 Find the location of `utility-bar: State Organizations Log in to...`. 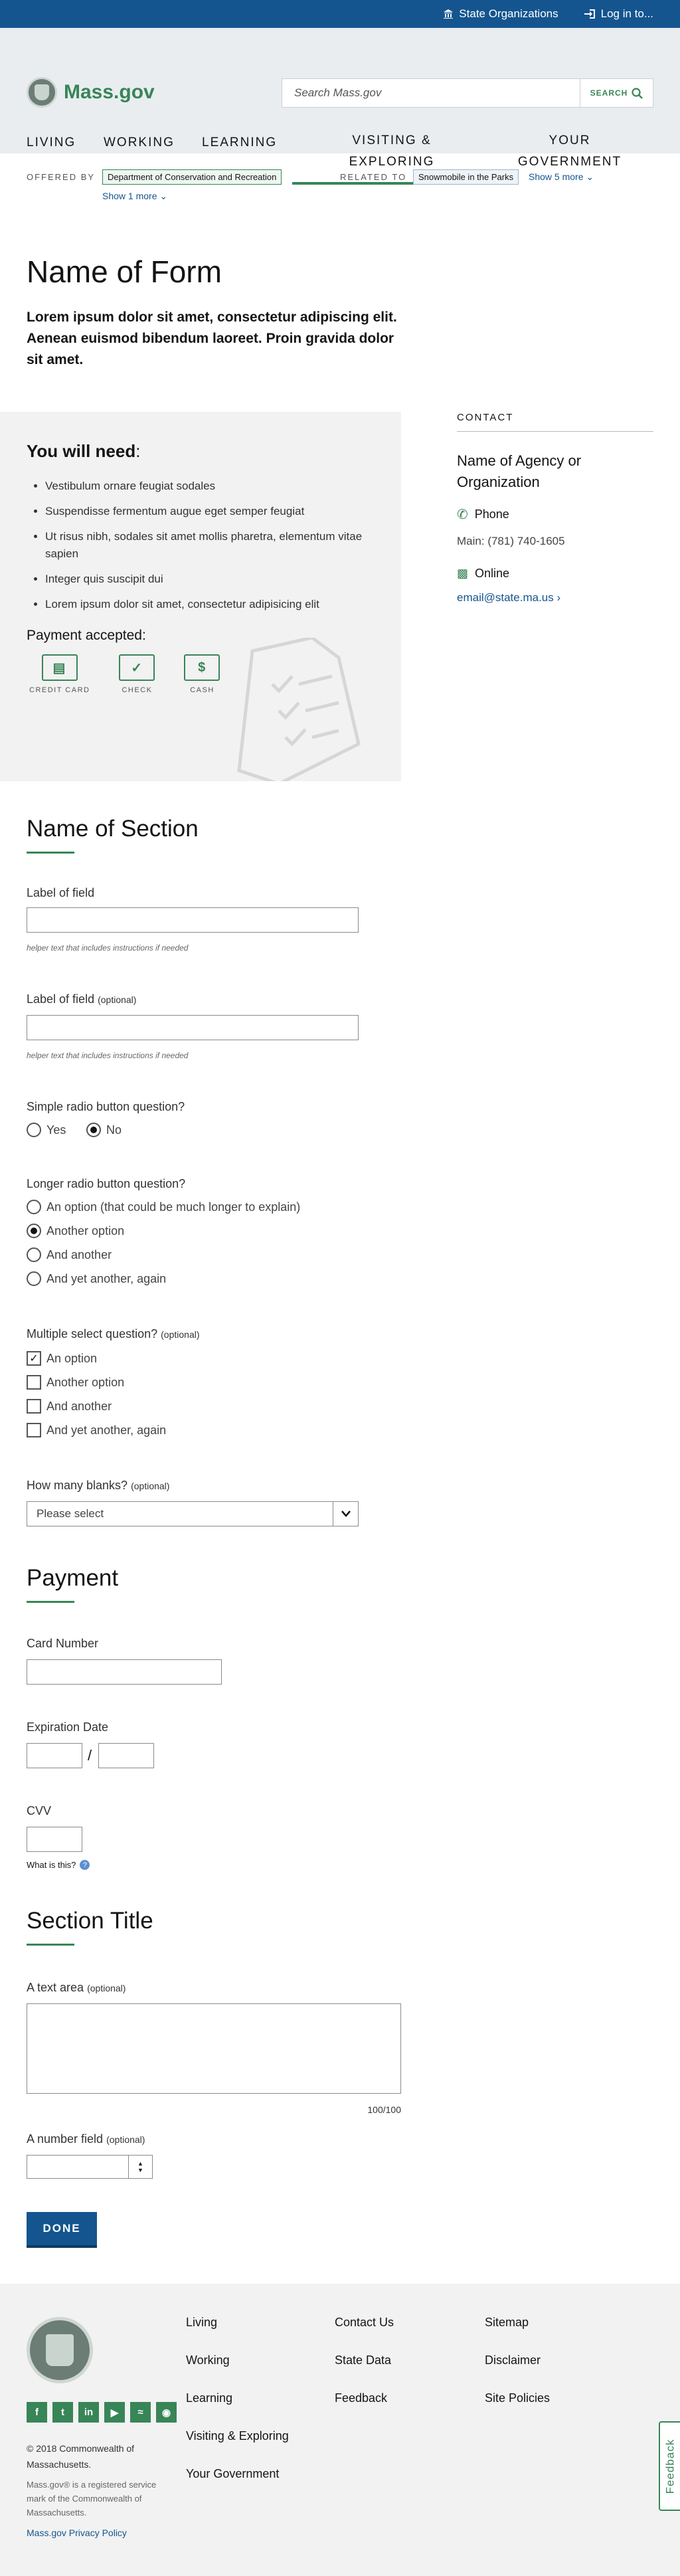

utility-bar: State Organizations Log in to... is located at coordinates (340, 14).